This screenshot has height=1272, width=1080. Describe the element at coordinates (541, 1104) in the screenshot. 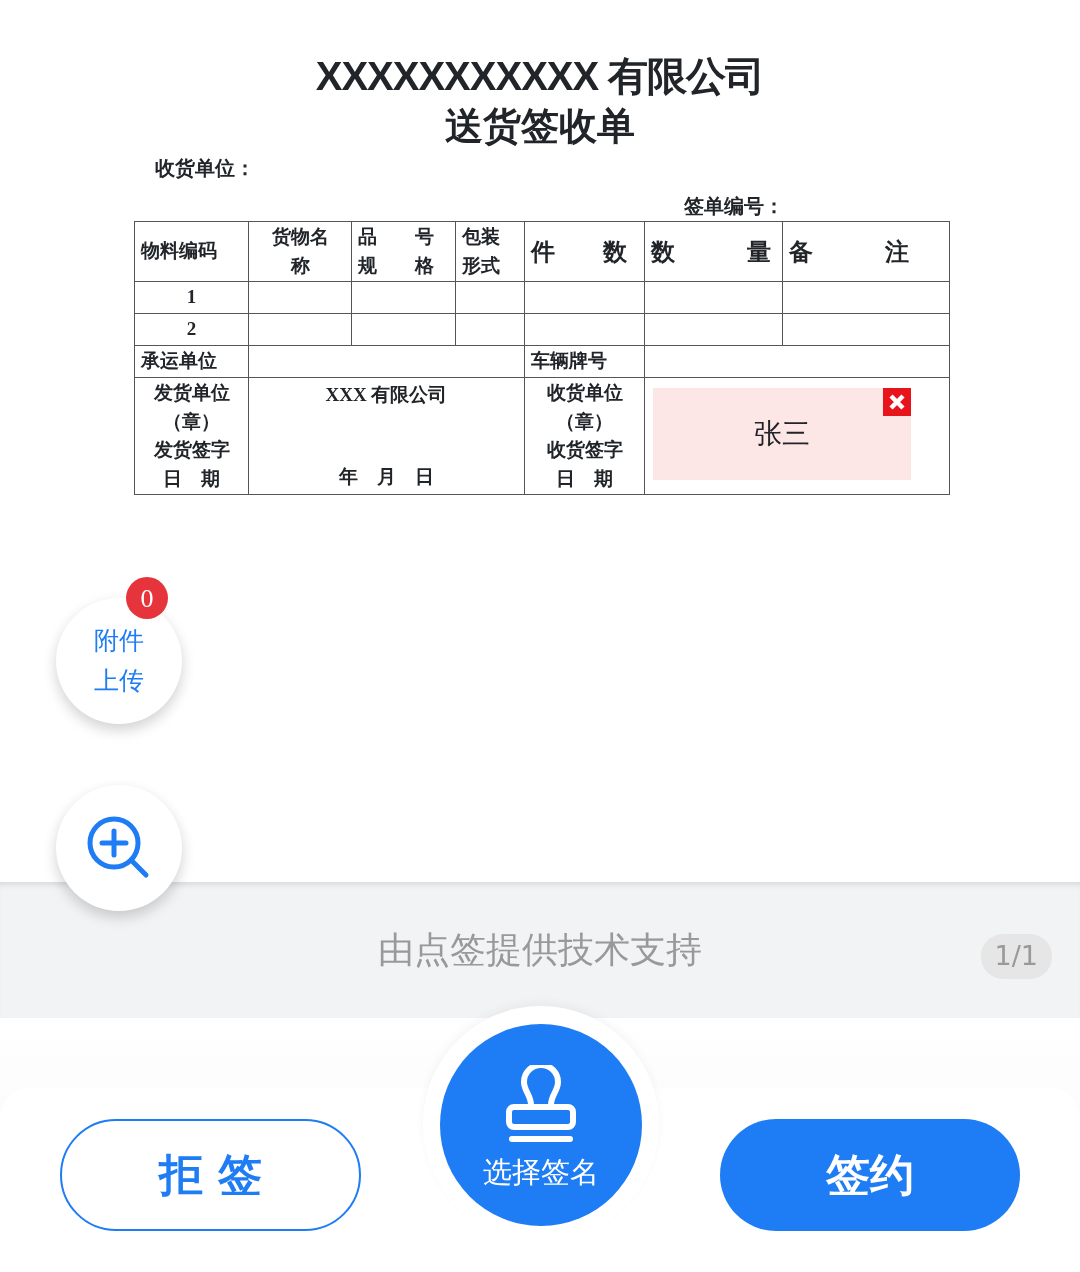

I see `stamp-icon` at that location.